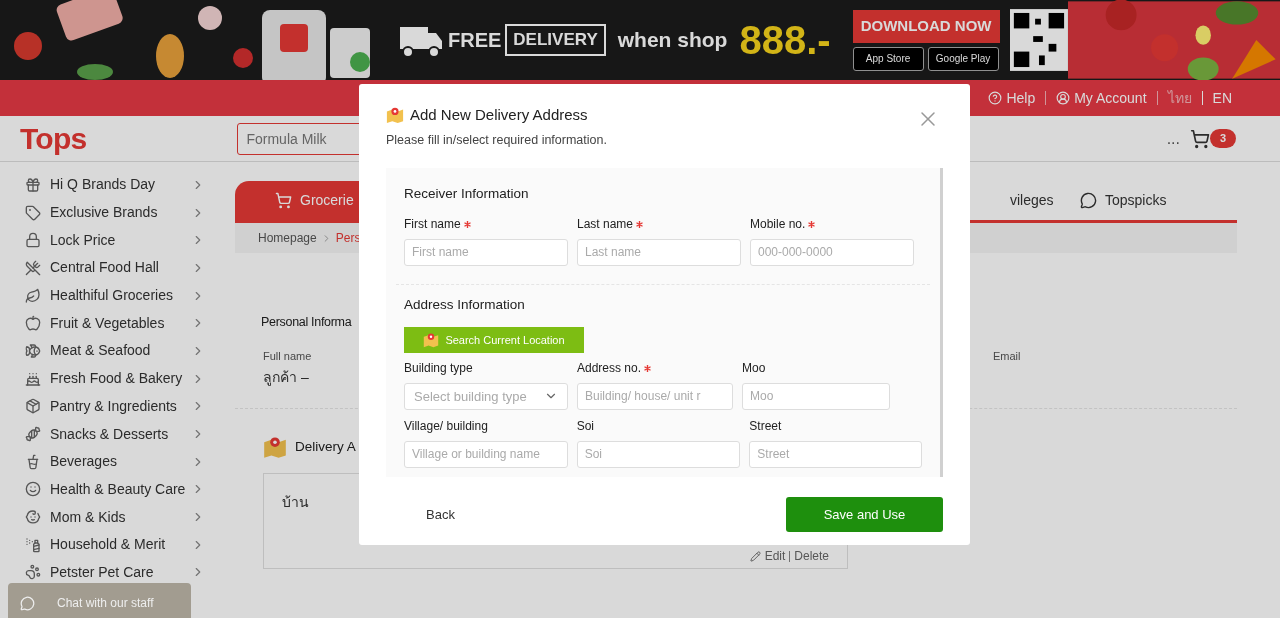  I want to click on field-label: Mobile no., so click(778, 224).